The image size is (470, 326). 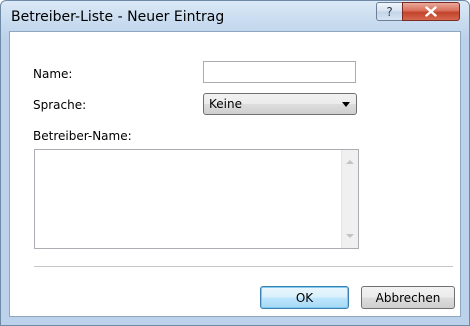 What do you see at coordinates (82, 136) in the screenshot?
I see `operator-name-label: Betreiber-Name:` at bounding box center [82, 136].